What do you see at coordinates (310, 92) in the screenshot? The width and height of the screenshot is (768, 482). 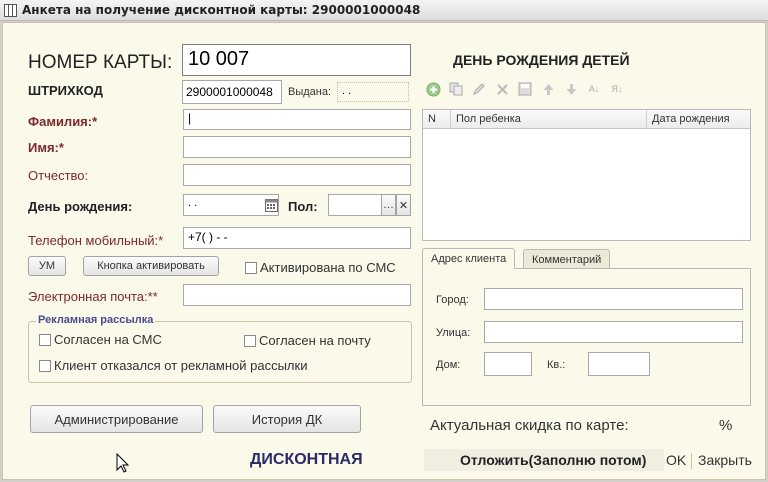 I see `issued-label: Выдана:` at bounding box center [310, 92].